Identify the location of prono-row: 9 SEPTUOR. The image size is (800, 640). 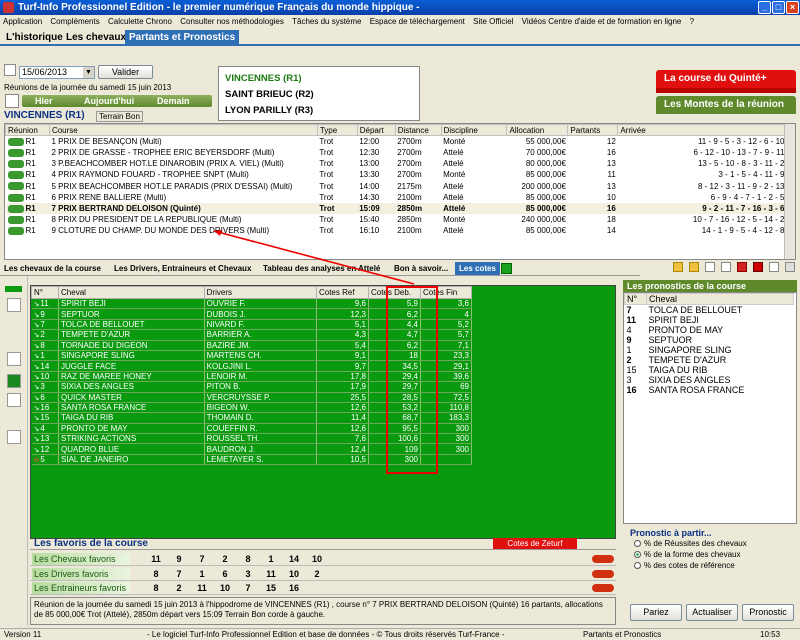
(709, 340).